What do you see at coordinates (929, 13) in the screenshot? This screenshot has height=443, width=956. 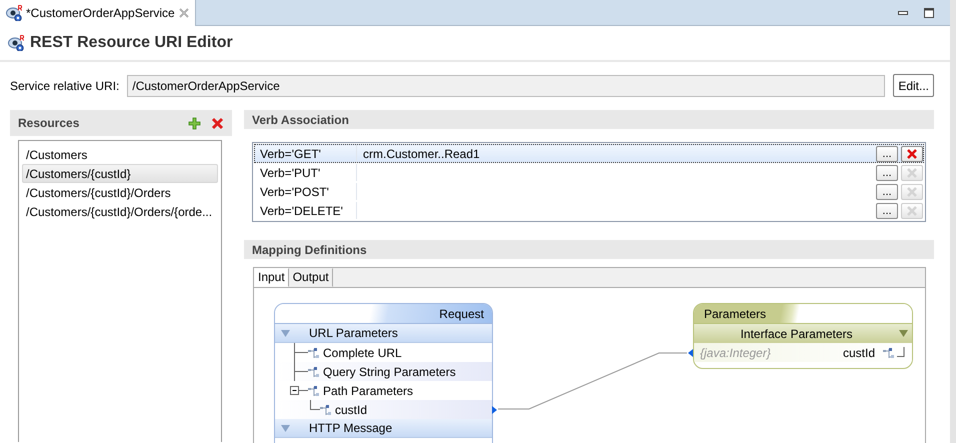 I see `maximize-icon` at bounding box center [929, 13].